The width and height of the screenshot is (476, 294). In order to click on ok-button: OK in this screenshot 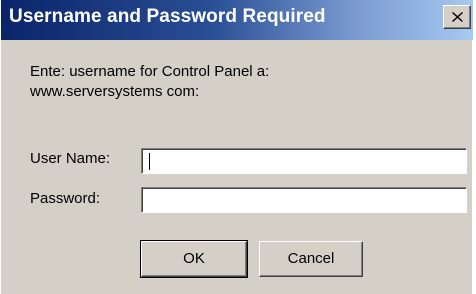, I will do `click(194, 259)`.